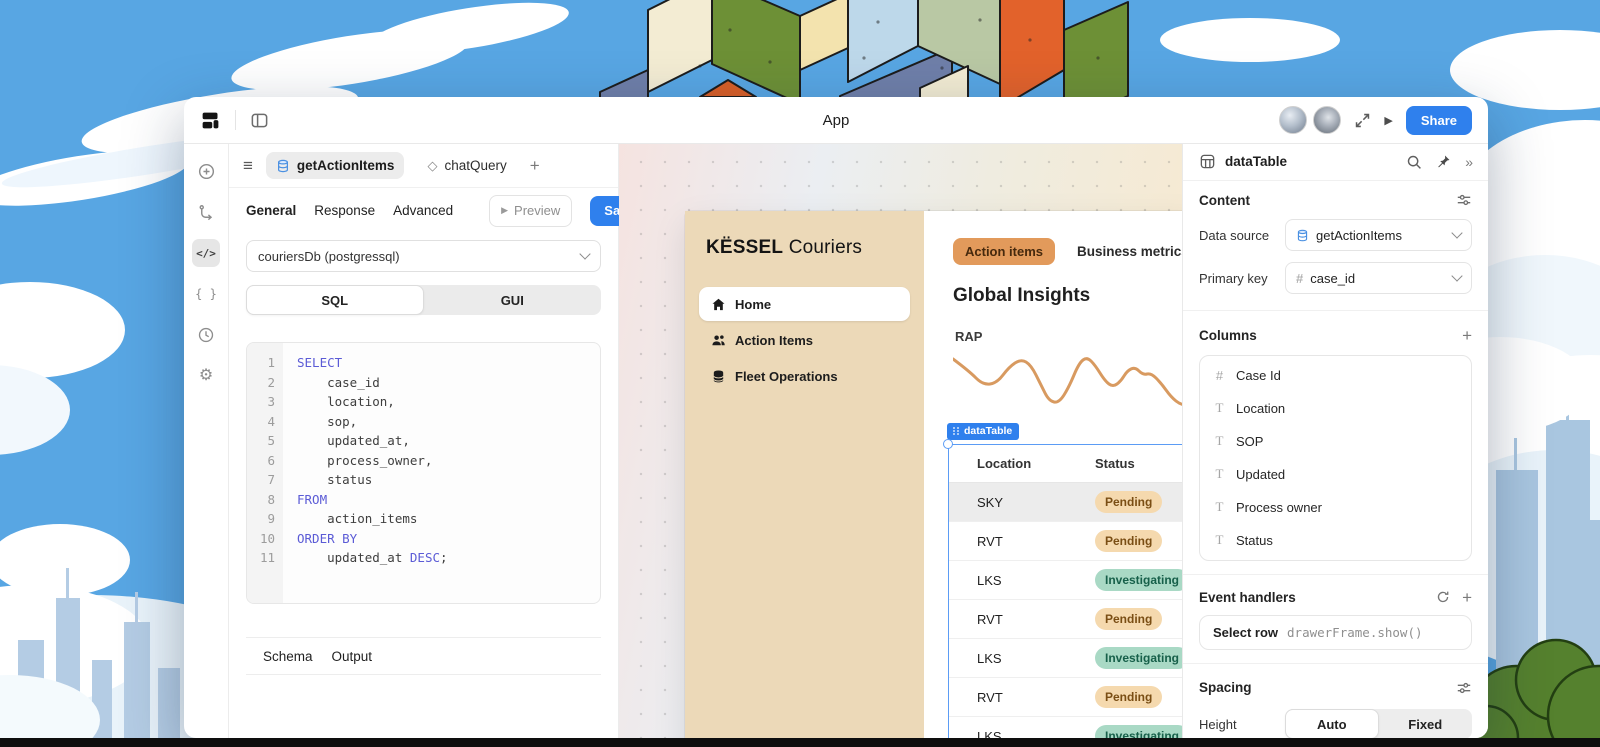  I want to click on event-handler-row: Select row drawerFrame.show(), so click(1335, 632).